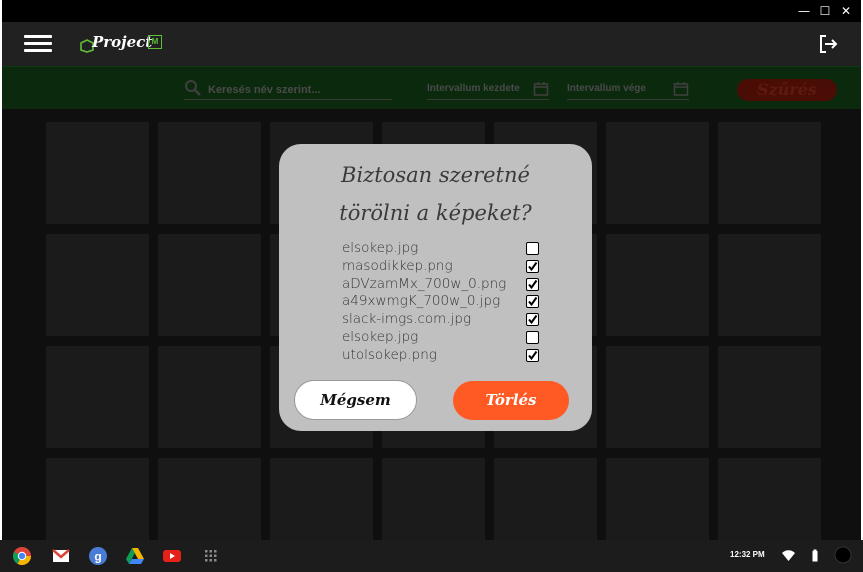  What do you see at coordinates (843, 555) in the screenshot?
I see `avatar` at bounding box center [843, 555].